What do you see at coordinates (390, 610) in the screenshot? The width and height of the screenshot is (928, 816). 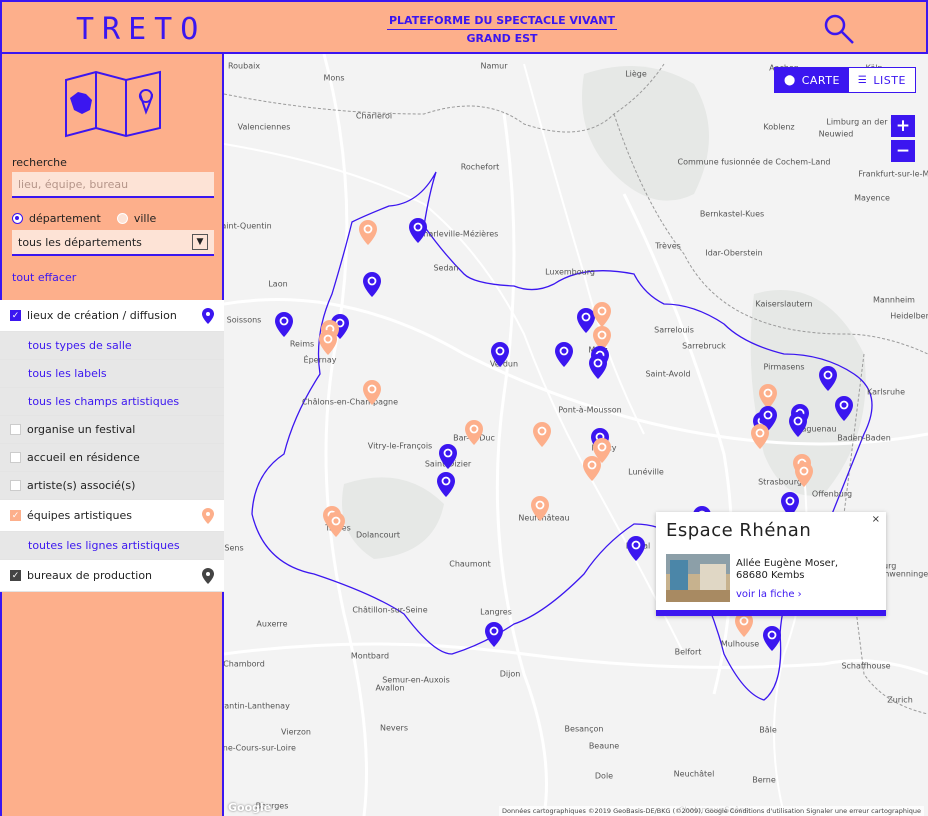 I see `town-label: Châtillon-sur-Seine` at bounding box center [390, 610].